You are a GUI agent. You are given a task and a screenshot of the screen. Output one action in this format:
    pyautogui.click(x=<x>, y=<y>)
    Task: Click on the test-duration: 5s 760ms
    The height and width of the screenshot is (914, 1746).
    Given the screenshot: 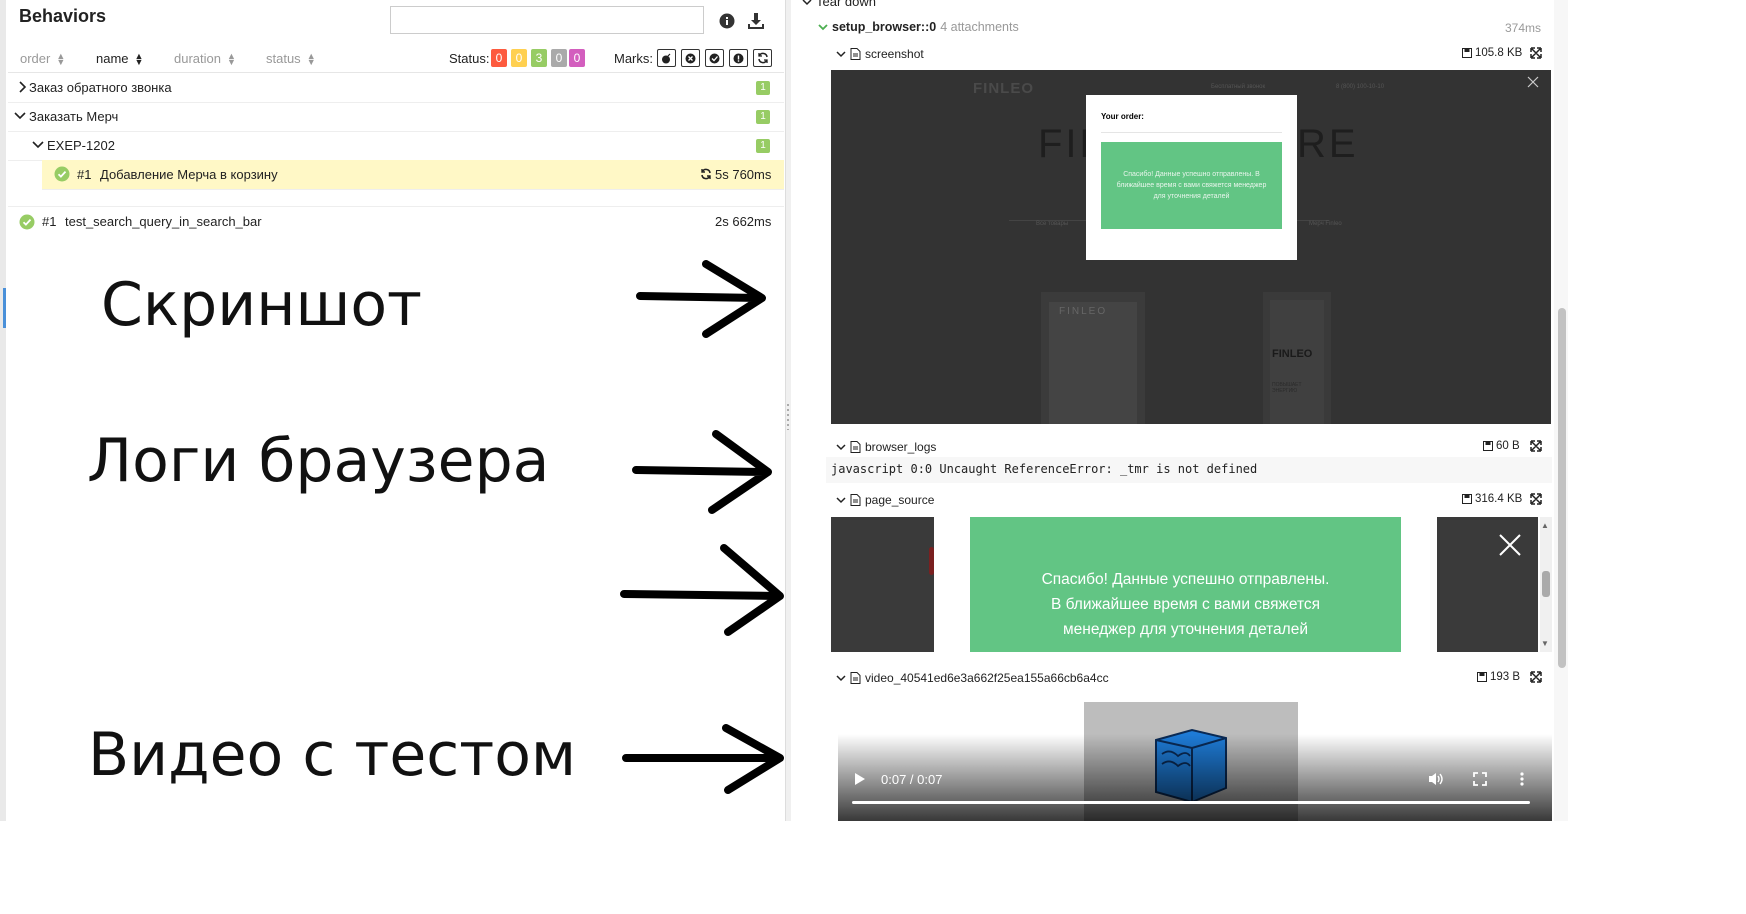 What is the action you would take?
    pyautogui.click(x=743, y=174)
    